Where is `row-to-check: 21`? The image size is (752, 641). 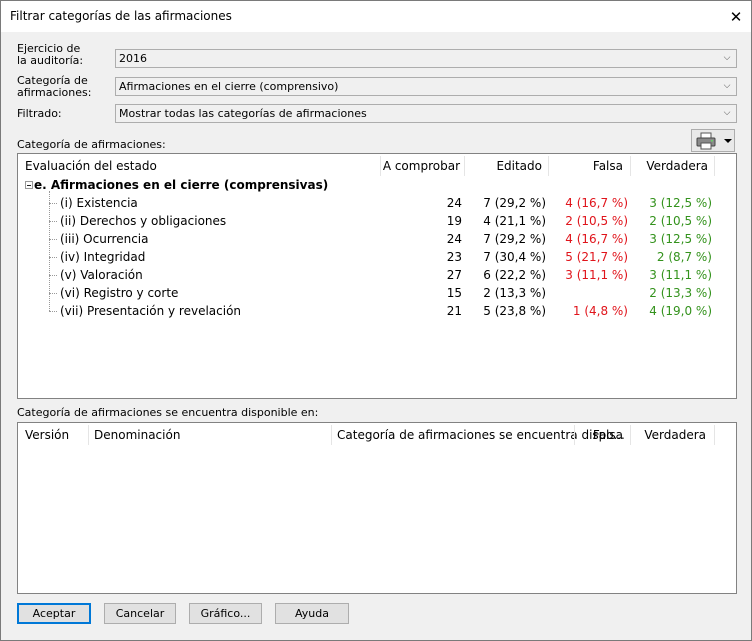
row-to-check: 21 is located at coordinates (454, 311).